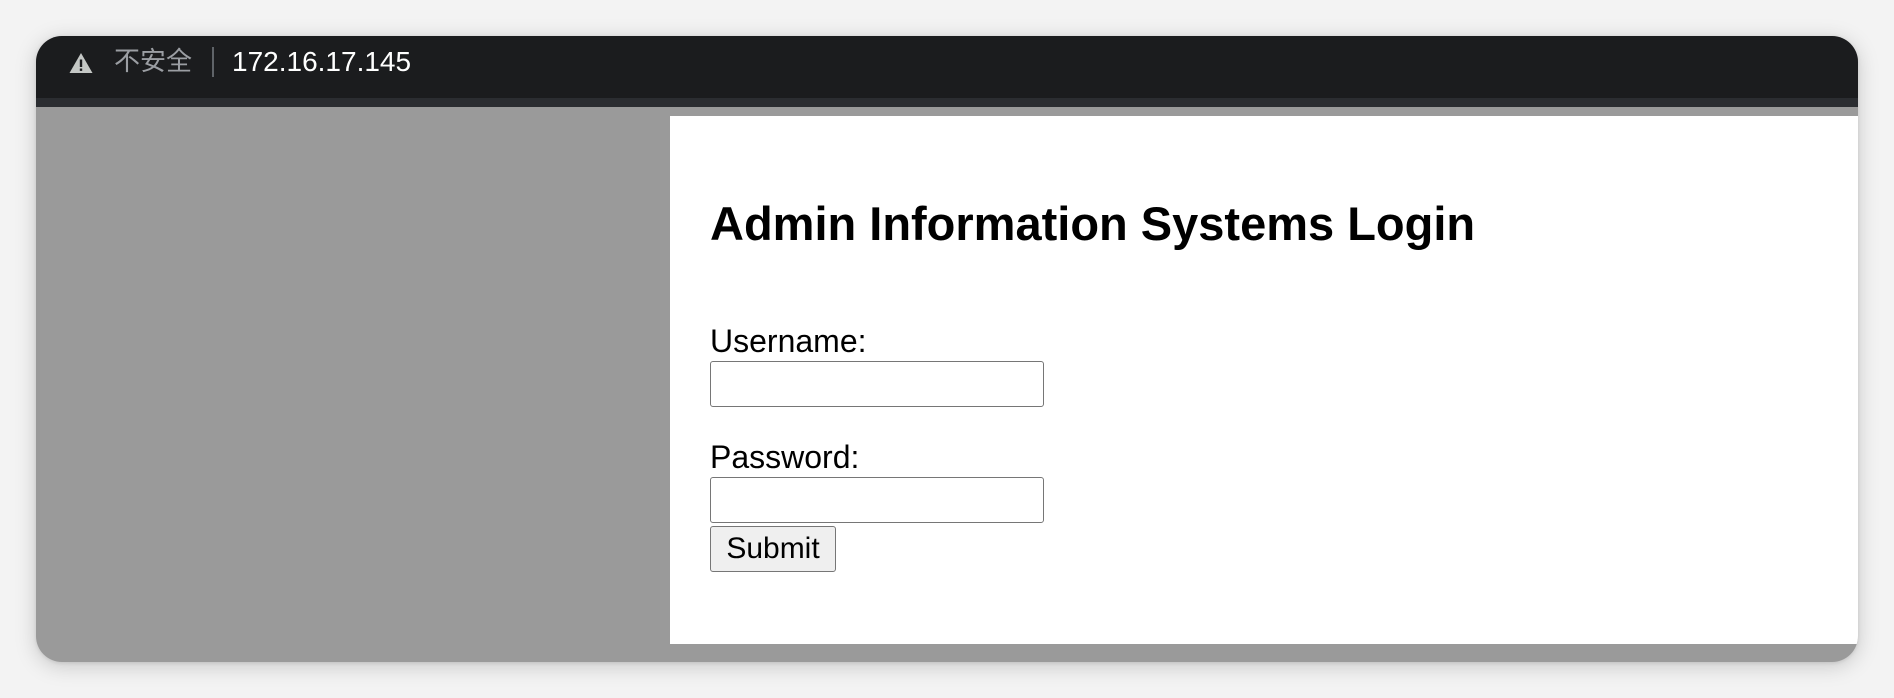 The height and width of the screenshot is (698, 1894). Describe the element at coordinates (81, 63) in the screenshot. I see `warning-triangle-icon` at that location.